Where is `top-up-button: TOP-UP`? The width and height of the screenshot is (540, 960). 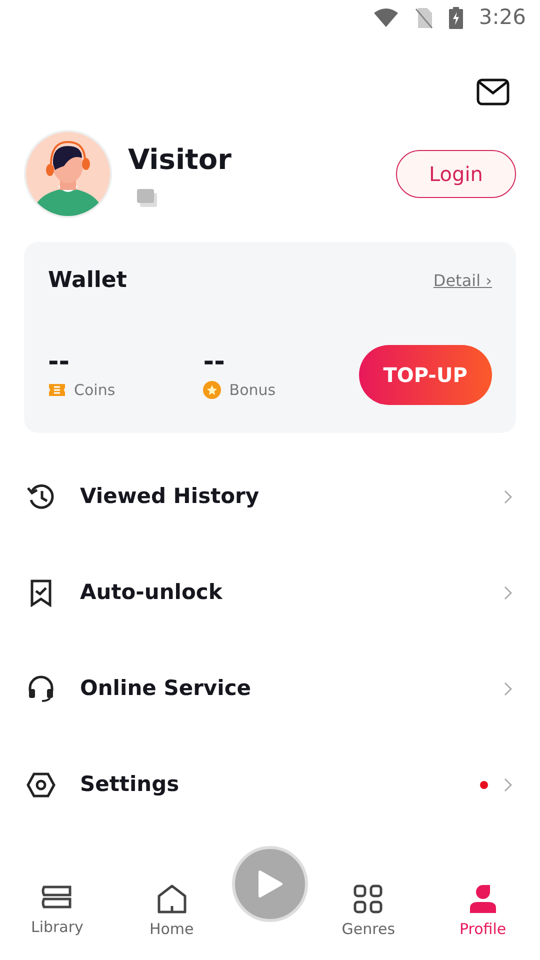
top-up-button: TOP-UP is located at coordinates (425, 375).